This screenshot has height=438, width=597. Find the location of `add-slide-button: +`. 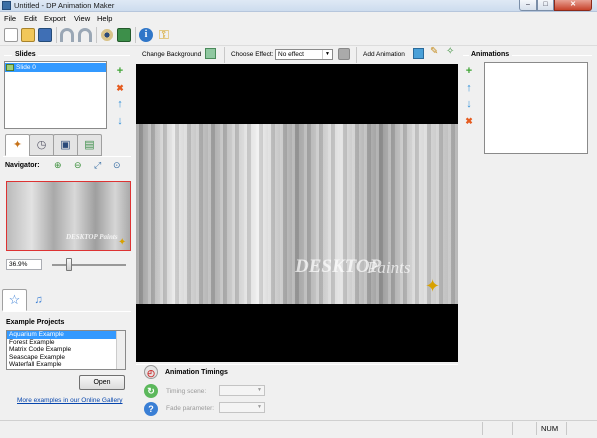

add-slide-button: + is located at coordinates (120, 71).